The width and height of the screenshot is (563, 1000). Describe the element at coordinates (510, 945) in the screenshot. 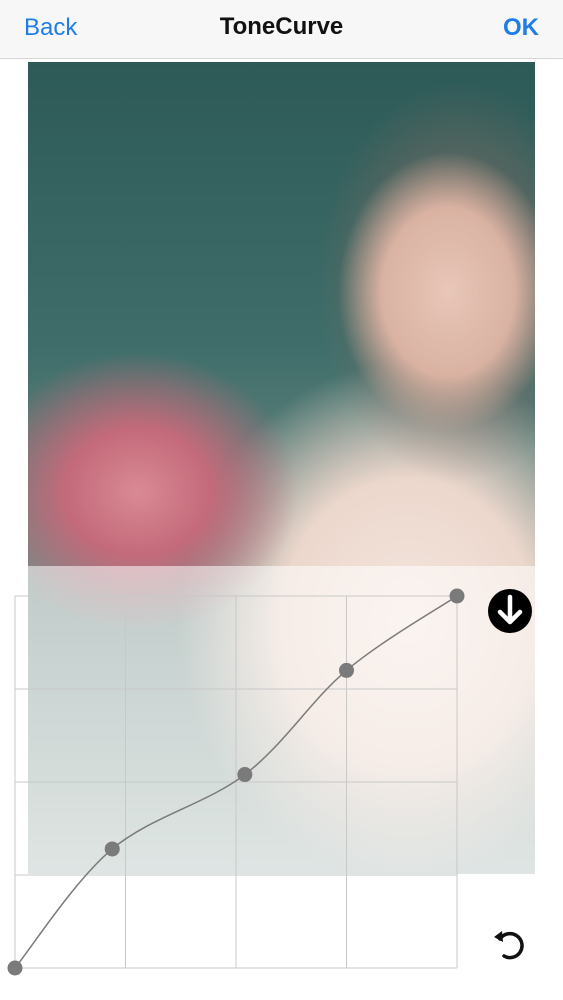

I see `undo-icon` at that location.